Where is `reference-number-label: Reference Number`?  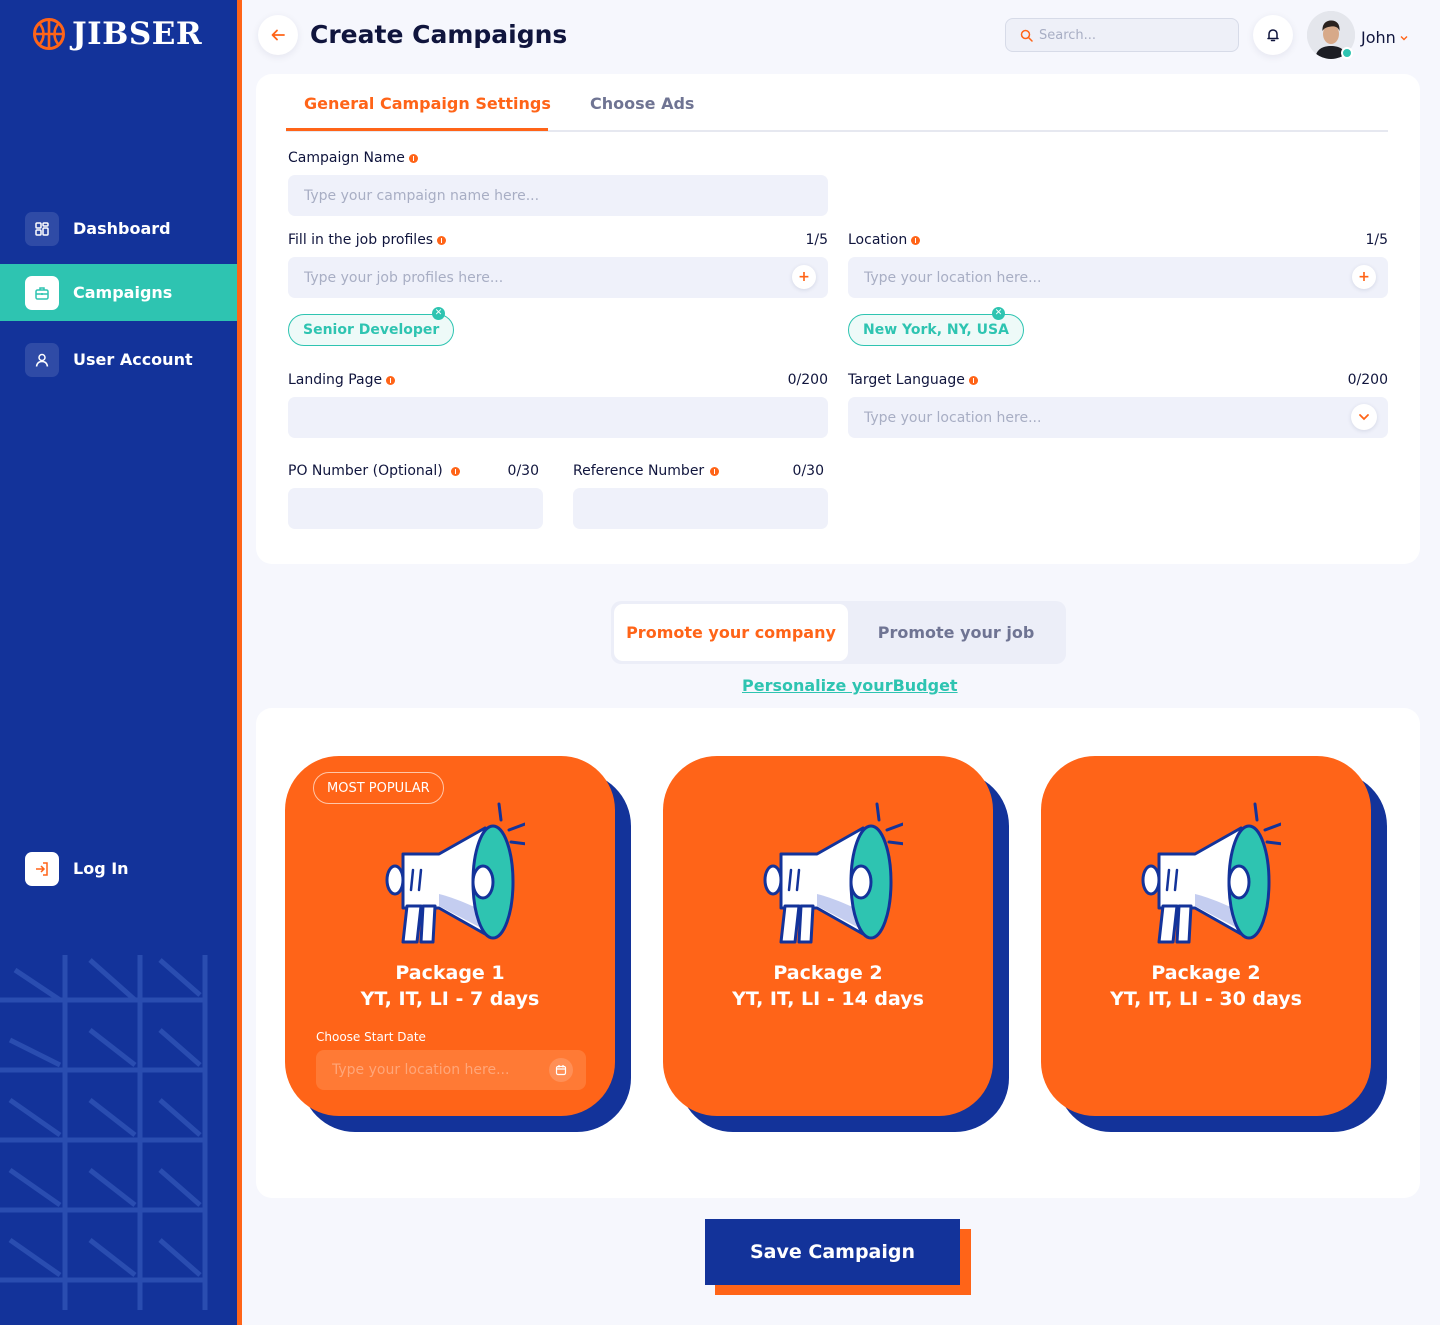 reference-number-label: Reference Number is located at coordinates (646, 471).